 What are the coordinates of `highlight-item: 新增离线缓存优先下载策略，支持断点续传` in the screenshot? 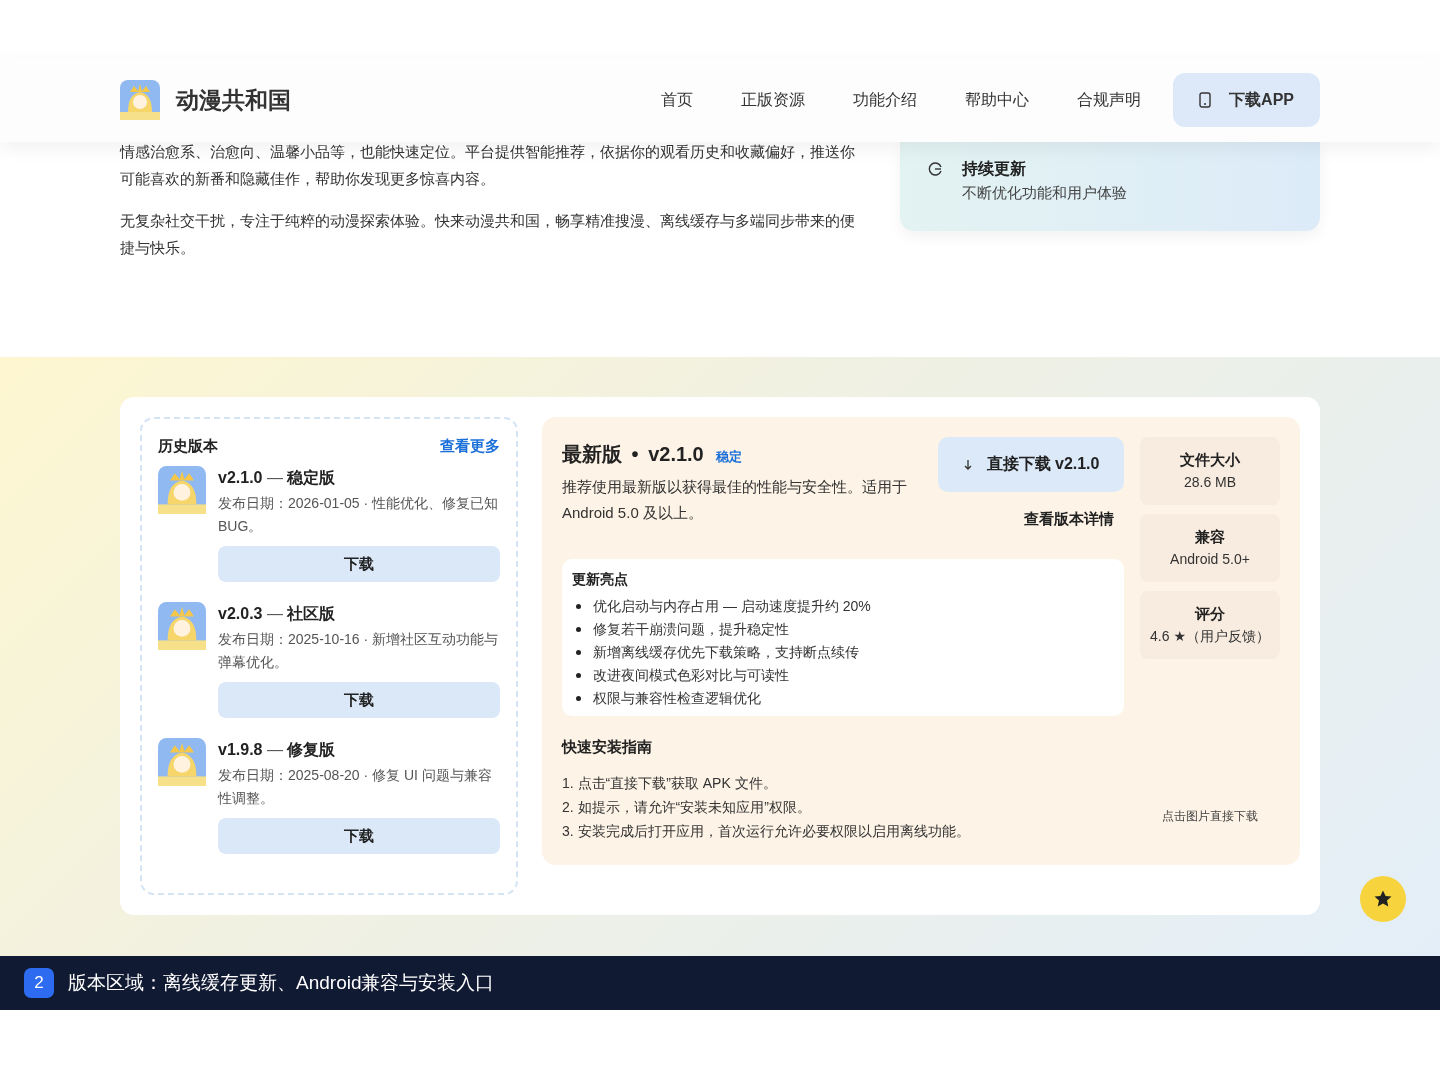 It's located at (726, 652).